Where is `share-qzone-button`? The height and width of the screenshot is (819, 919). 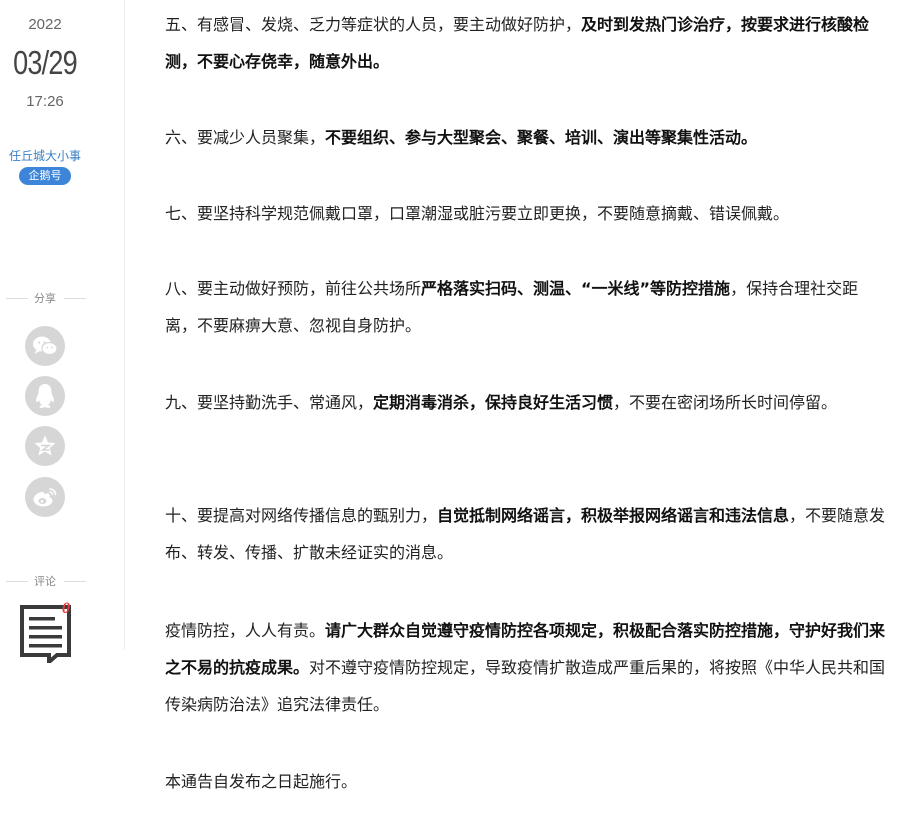
share-qzone-button is located at coordinates (45, 446).